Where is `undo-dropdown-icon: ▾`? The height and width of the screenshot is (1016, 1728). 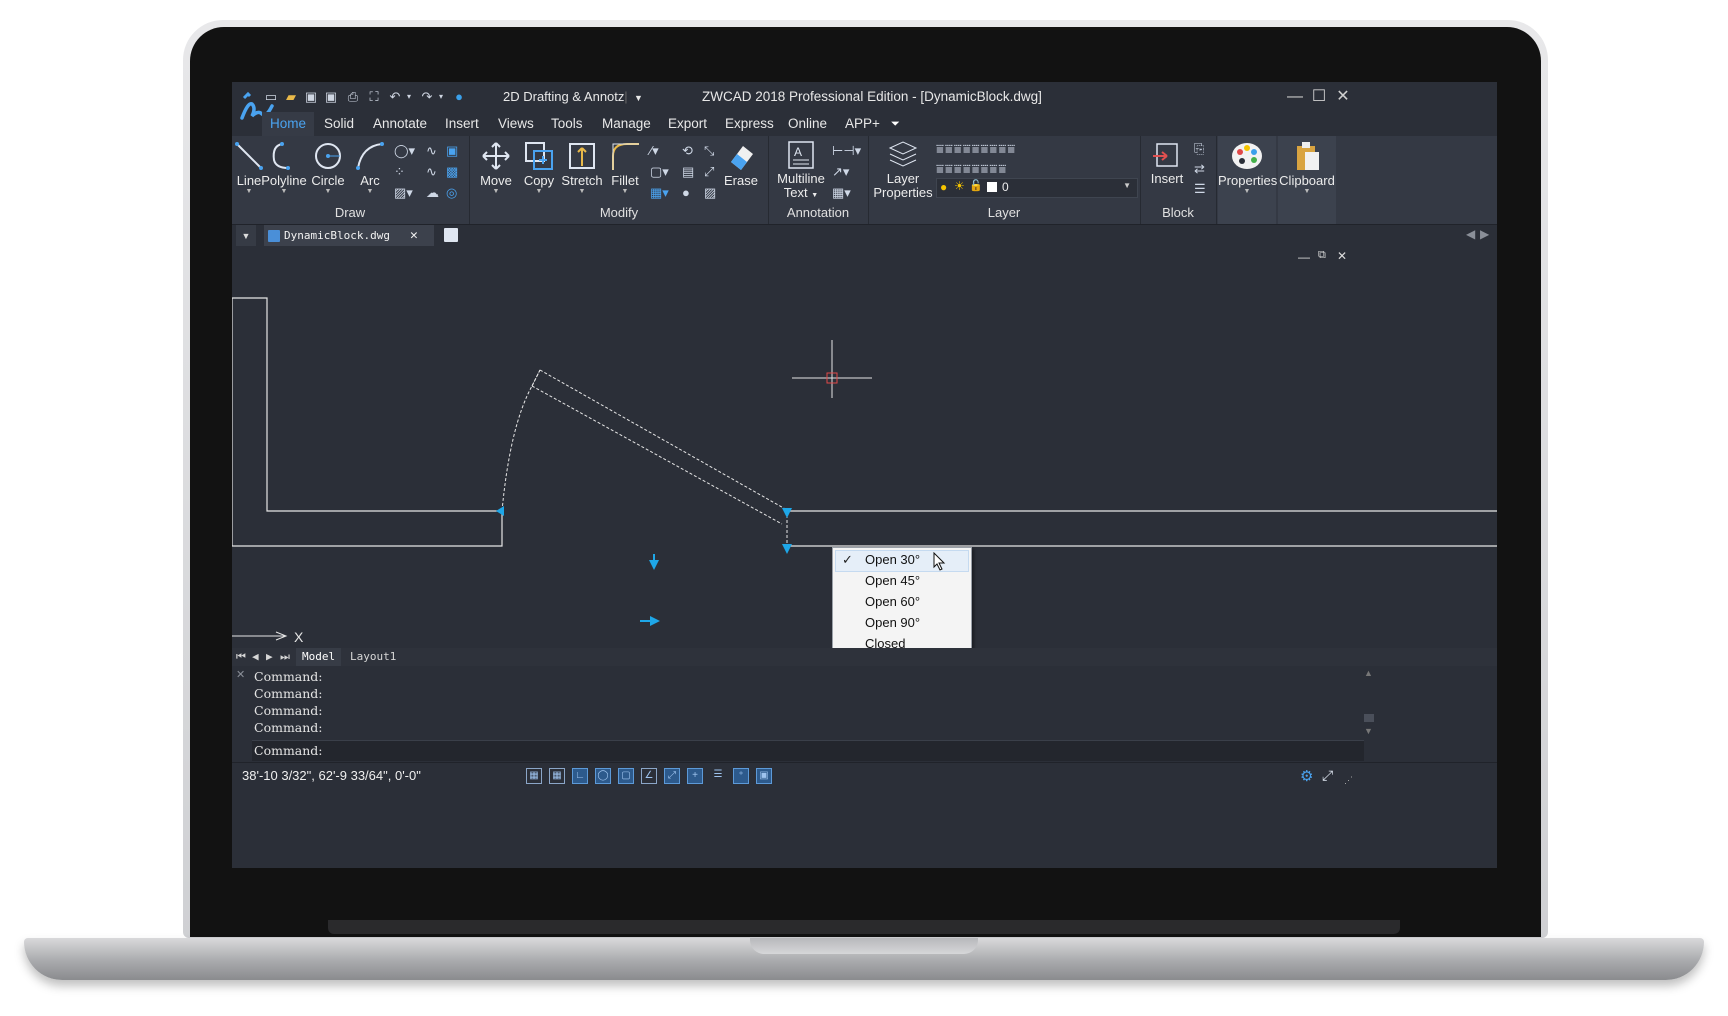
undo-dropdown-icon: ▾ is located at coordinates (409, 97).